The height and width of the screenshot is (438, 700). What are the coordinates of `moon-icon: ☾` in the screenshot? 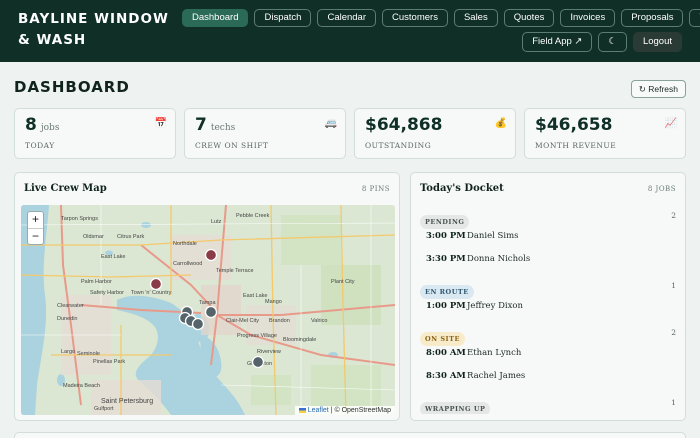 It's located at (612, 41).